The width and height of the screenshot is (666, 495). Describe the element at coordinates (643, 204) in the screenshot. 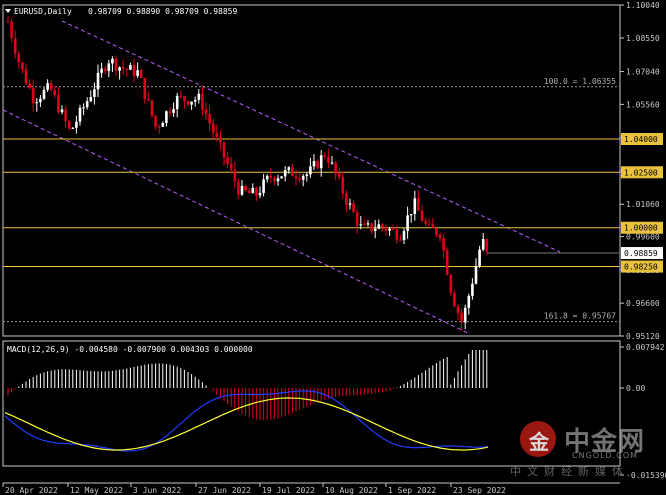

I see `price-tick-label: 1.01060` at that location.